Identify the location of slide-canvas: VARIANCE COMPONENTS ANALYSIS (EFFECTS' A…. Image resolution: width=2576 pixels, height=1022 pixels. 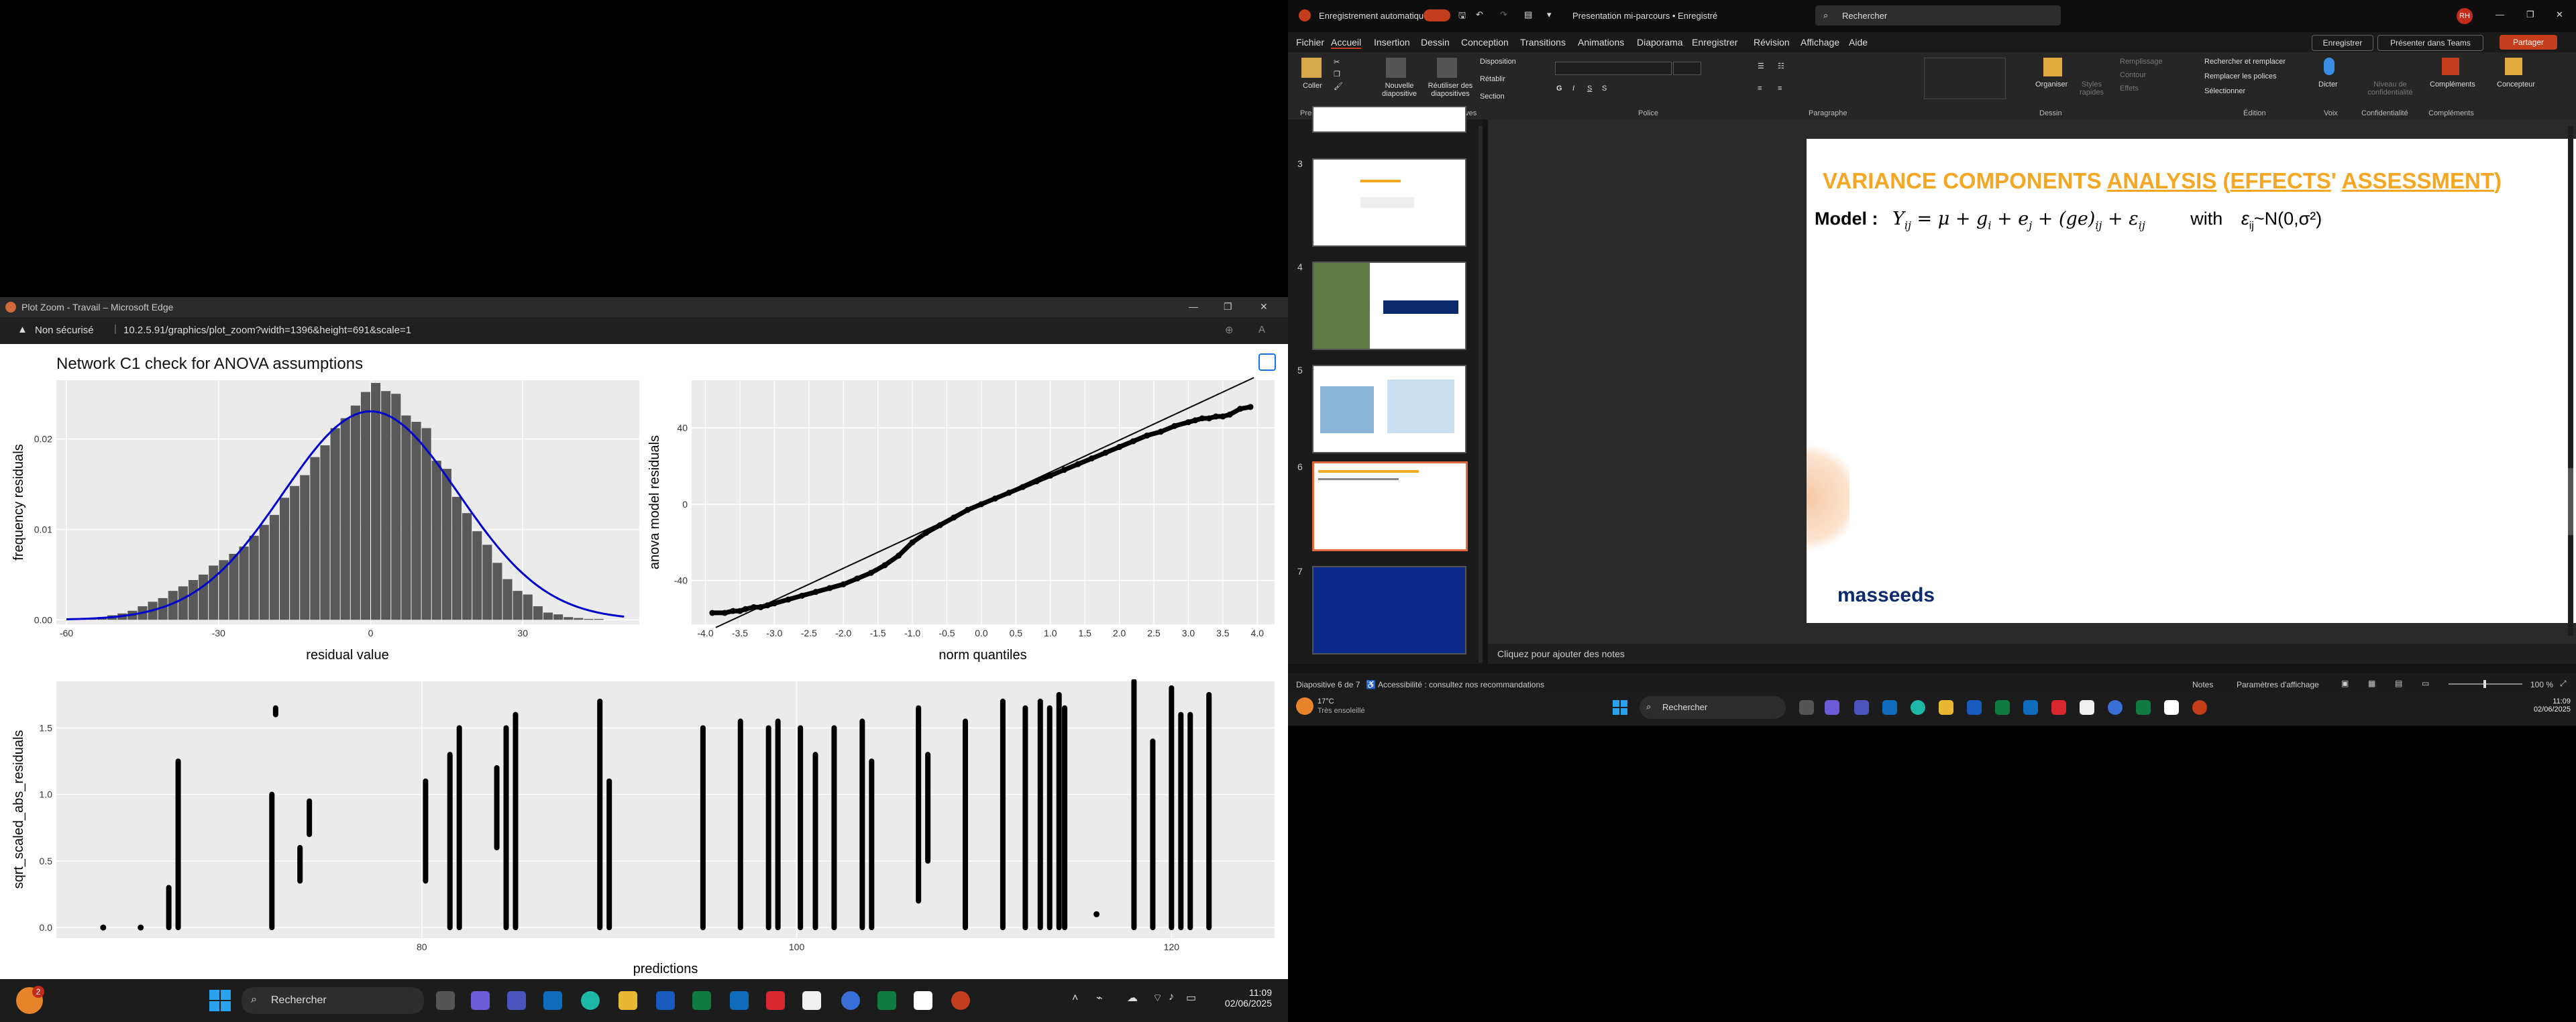
(2191, 381).